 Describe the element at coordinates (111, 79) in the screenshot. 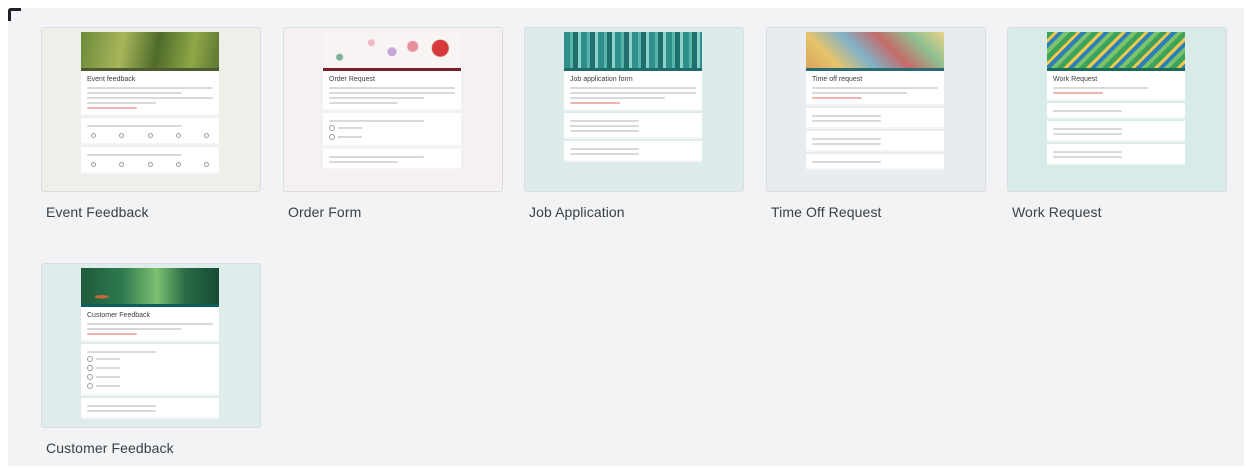

I see `form-title: Event feedback` at that location.